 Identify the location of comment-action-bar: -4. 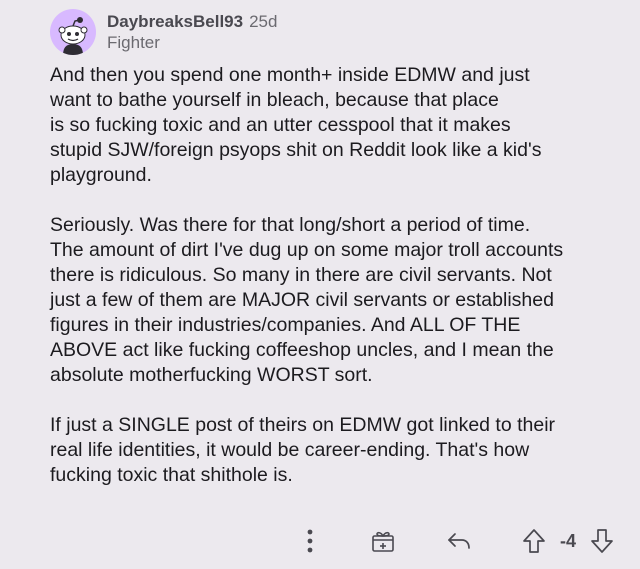
(320, 541).